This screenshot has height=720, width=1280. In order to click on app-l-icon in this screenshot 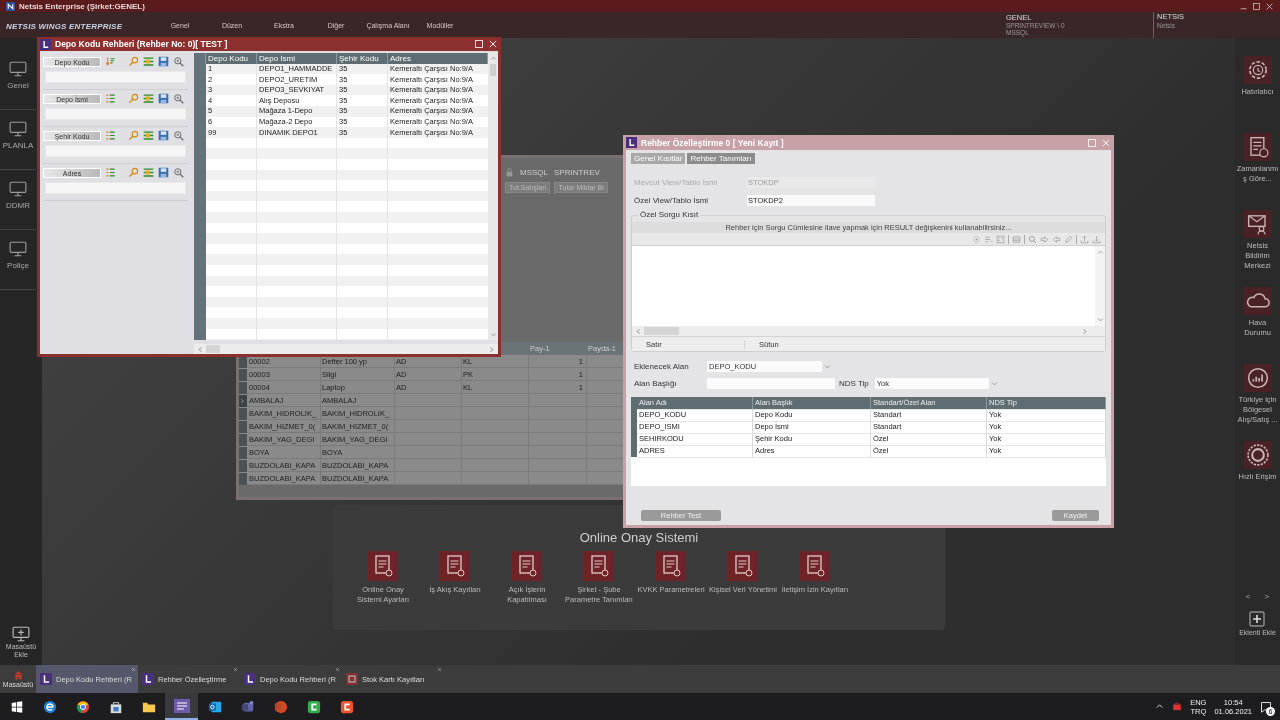, I will do `click(631, 142)`.